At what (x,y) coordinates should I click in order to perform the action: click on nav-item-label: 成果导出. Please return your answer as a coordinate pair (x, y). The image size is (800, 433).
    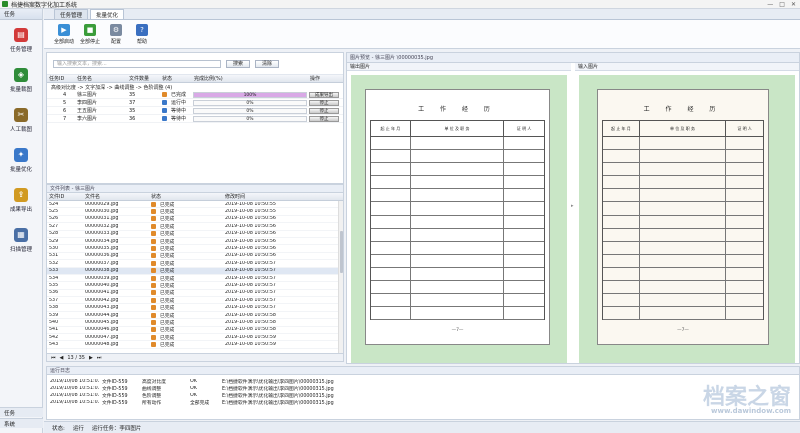
    Looking at the image, I should click on (20, 209).